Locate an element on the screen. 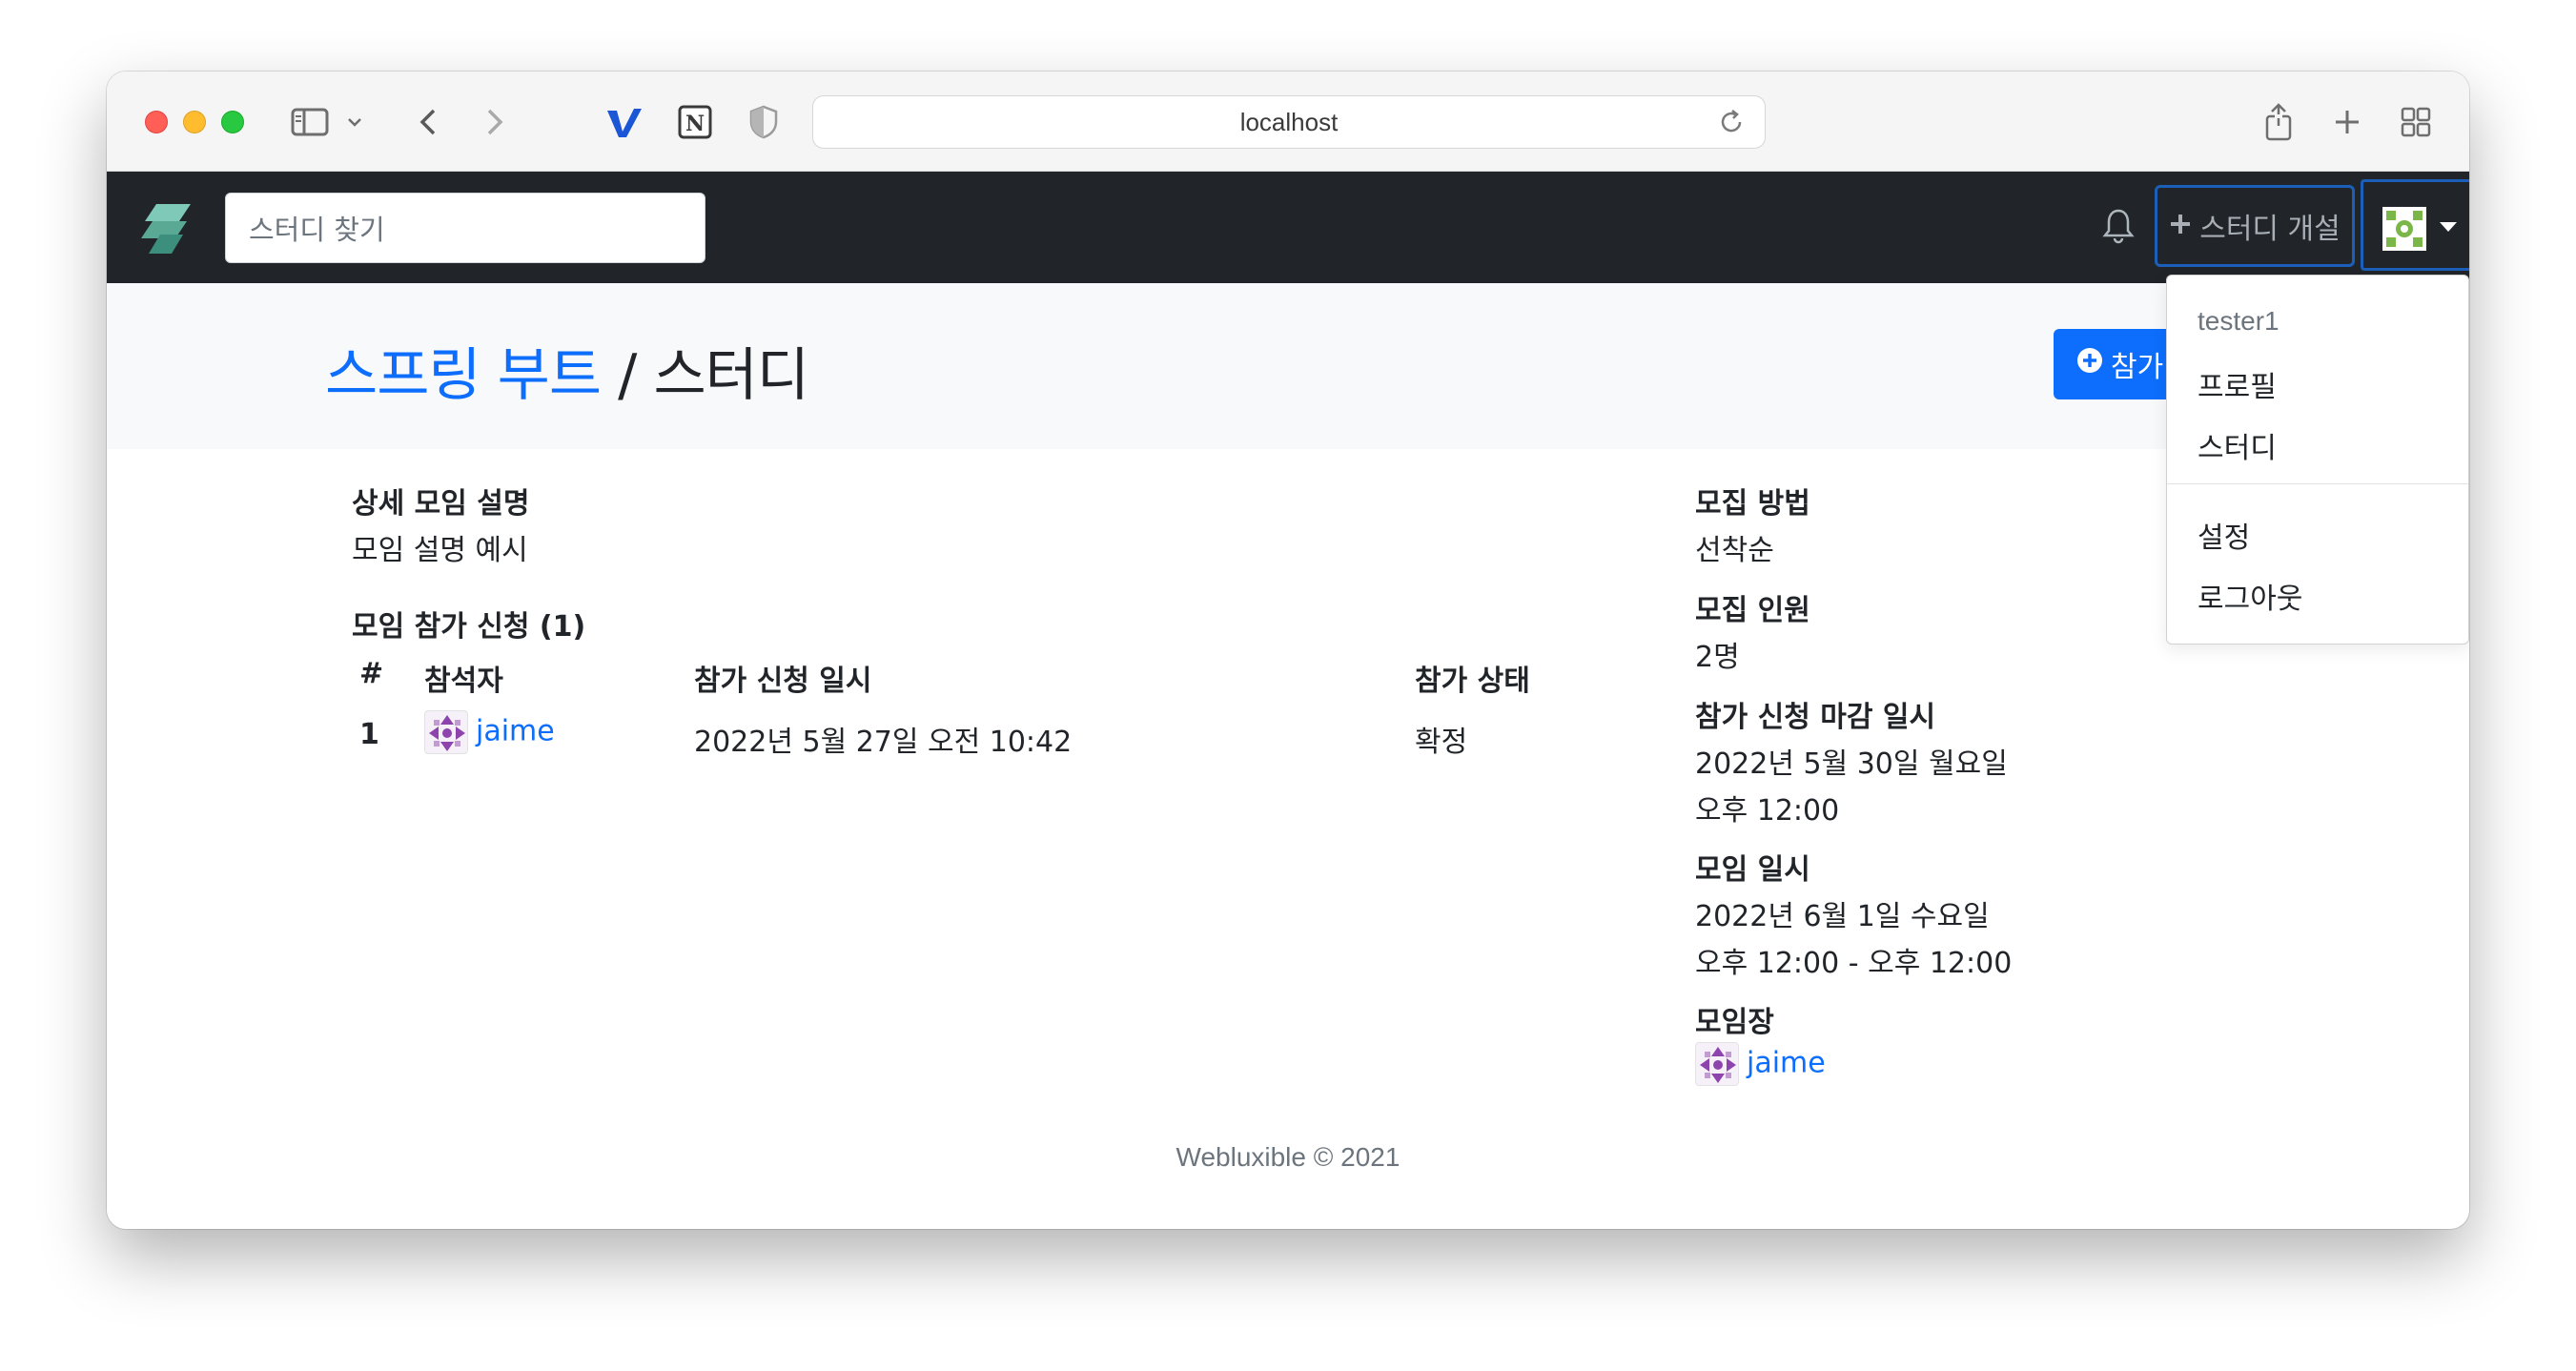 The width and height of the screenshot is (2576, 1371). column-header-num: # is located at coordinates (371, 673).